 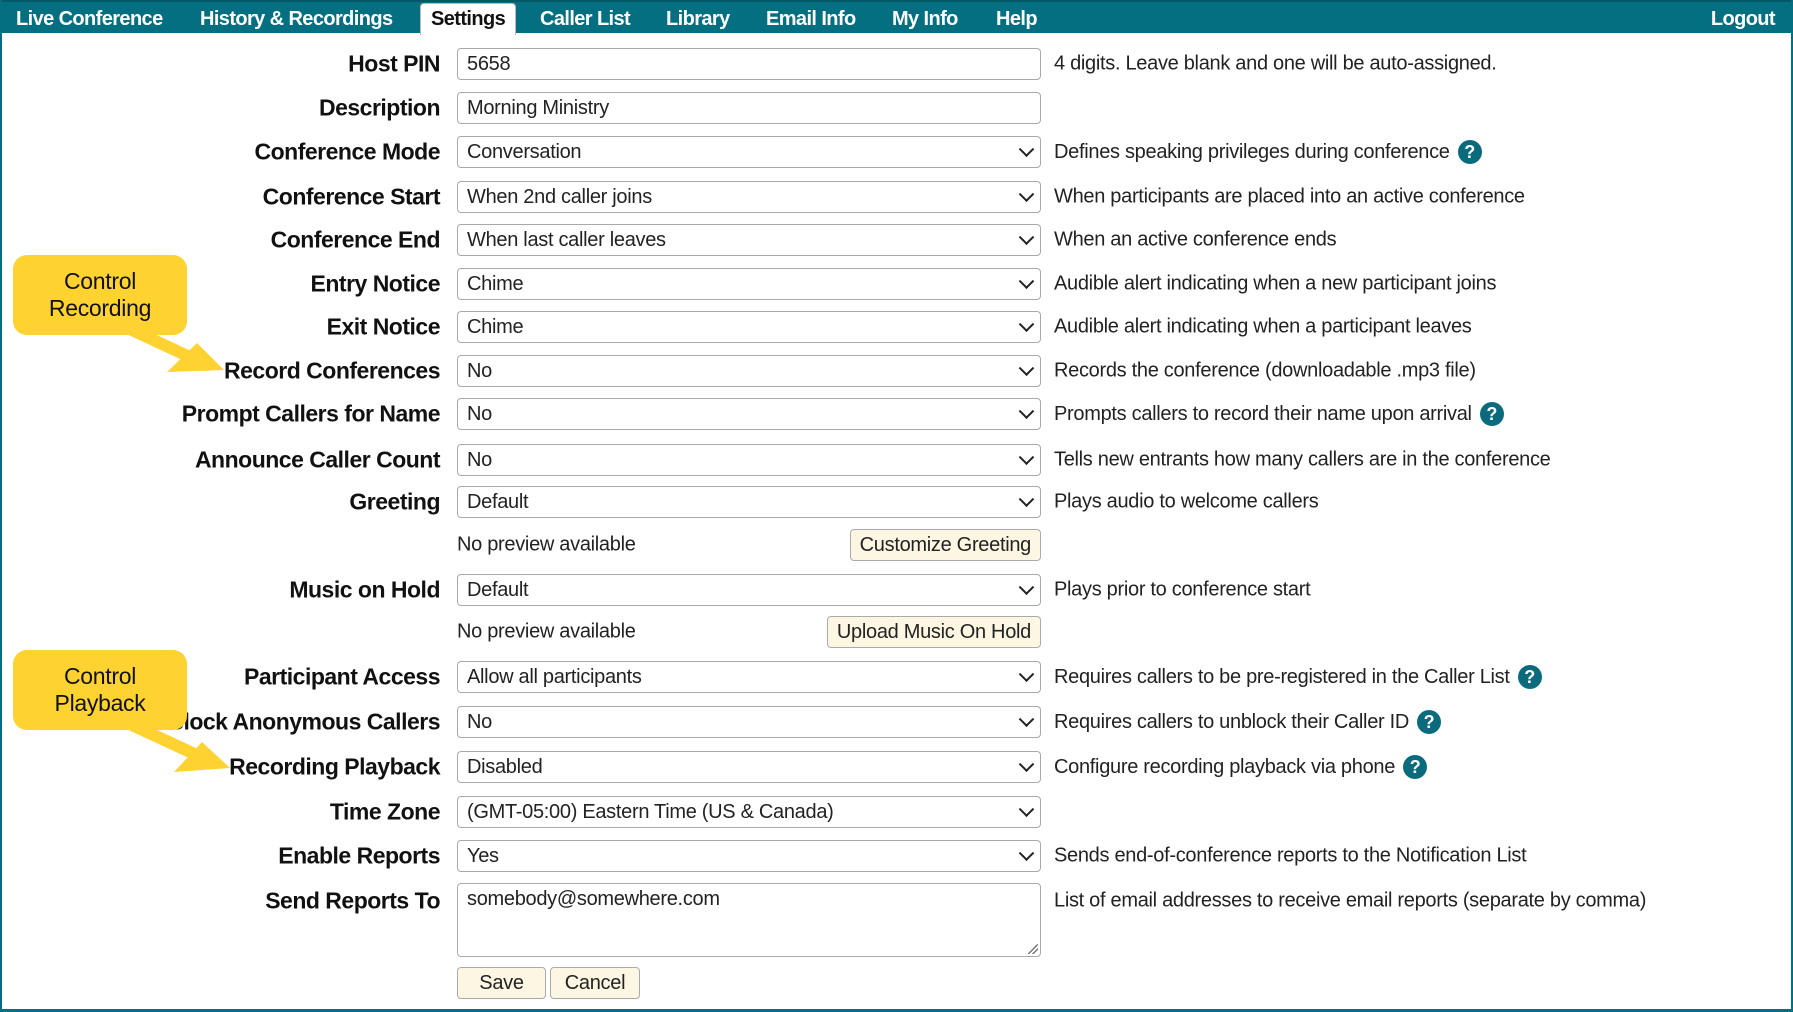 I want to click on conference-end-label: Conference End, so click(x=355, y=239).